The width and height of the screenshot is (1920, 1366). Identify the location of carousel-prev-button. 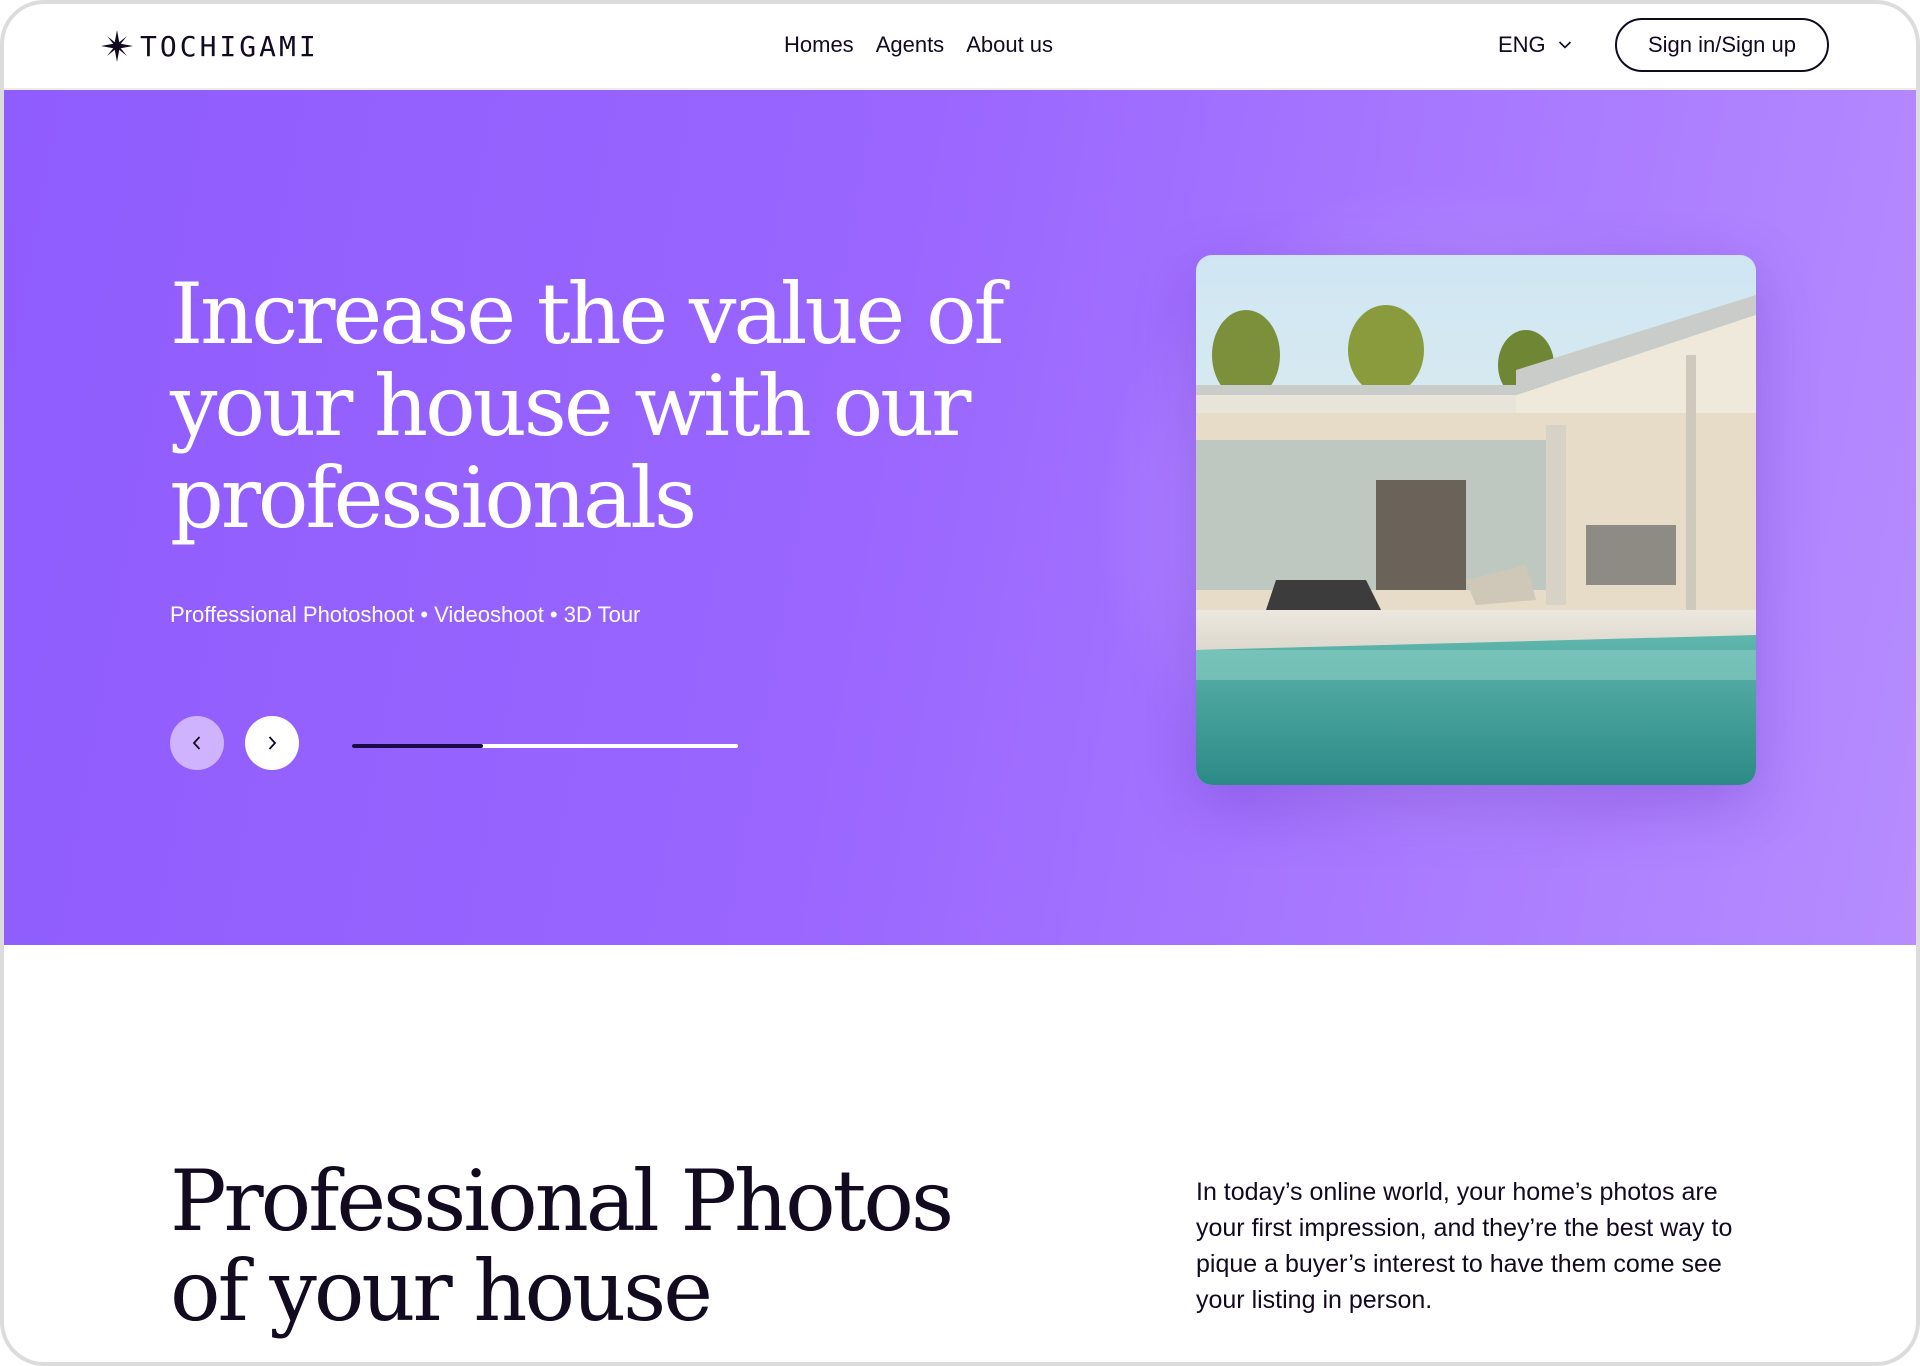
(197, 743).